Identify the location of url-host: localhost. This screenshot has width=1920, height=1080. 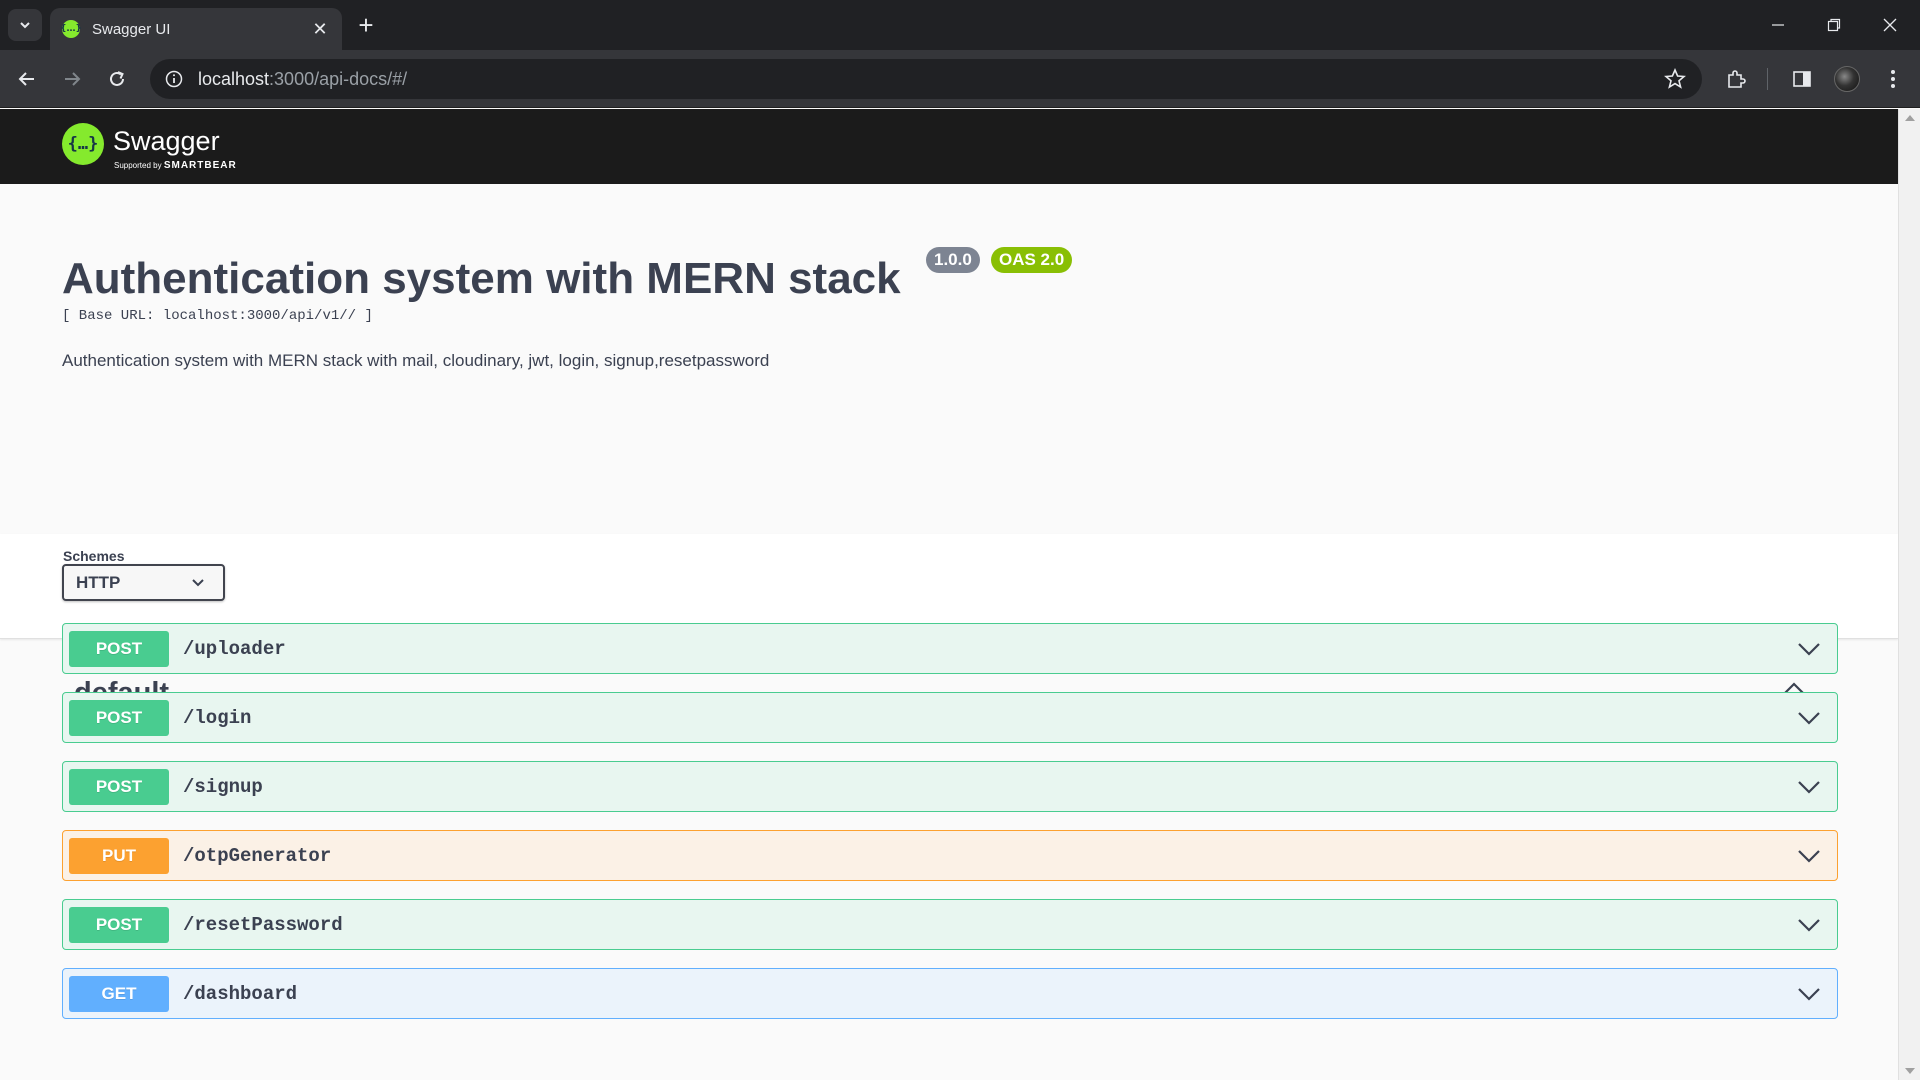
(234, 78).